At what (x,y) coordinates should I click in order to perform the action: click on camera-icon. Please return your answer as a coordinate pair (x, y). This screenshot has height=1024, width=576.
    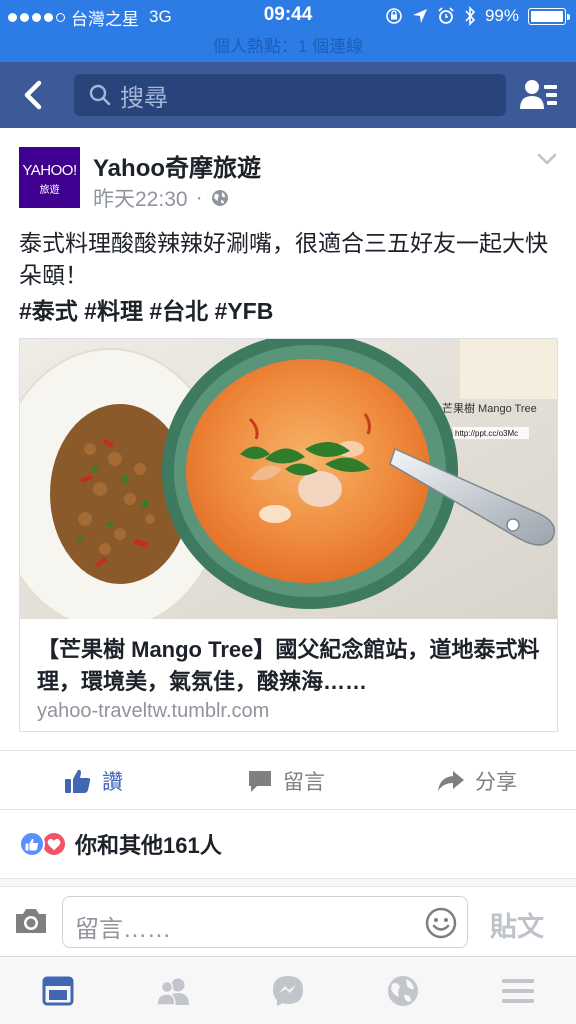
    Looking at the image, I should click on (31, 921).